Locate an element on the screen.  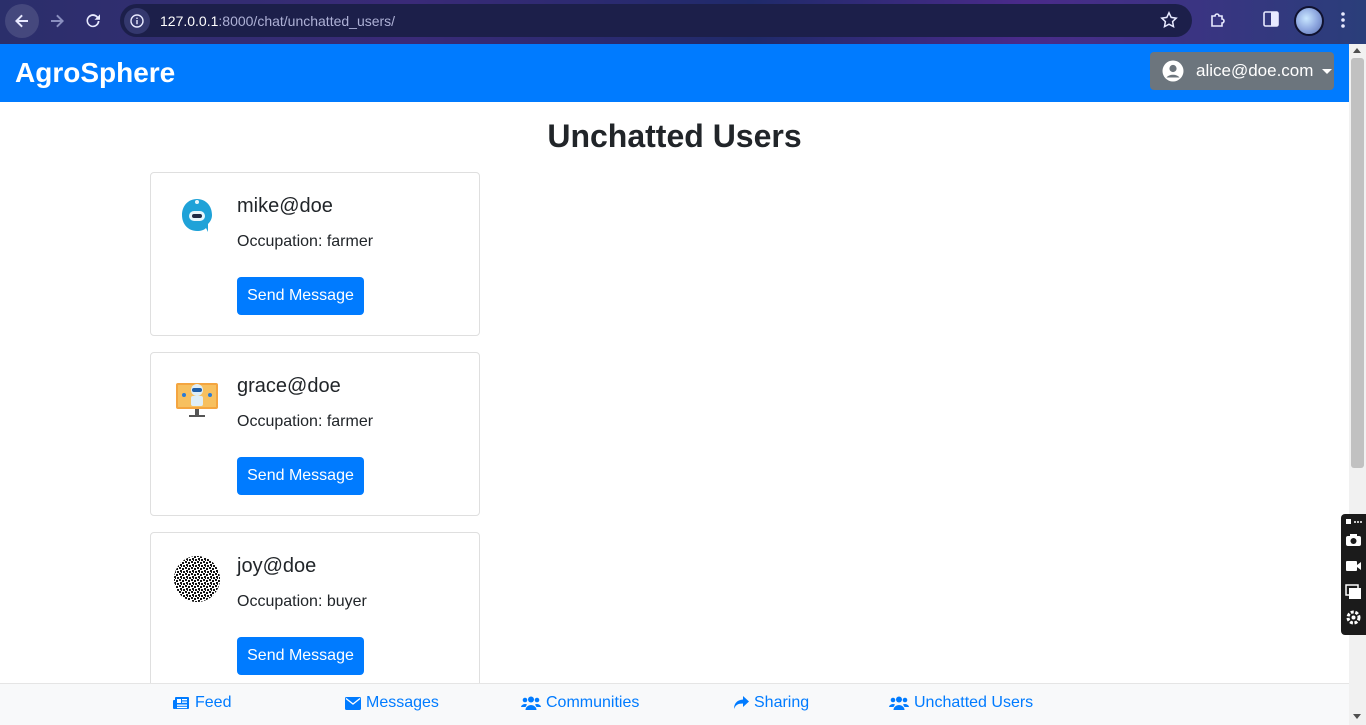
profile-avatar is located at coordinates (1309, 21).